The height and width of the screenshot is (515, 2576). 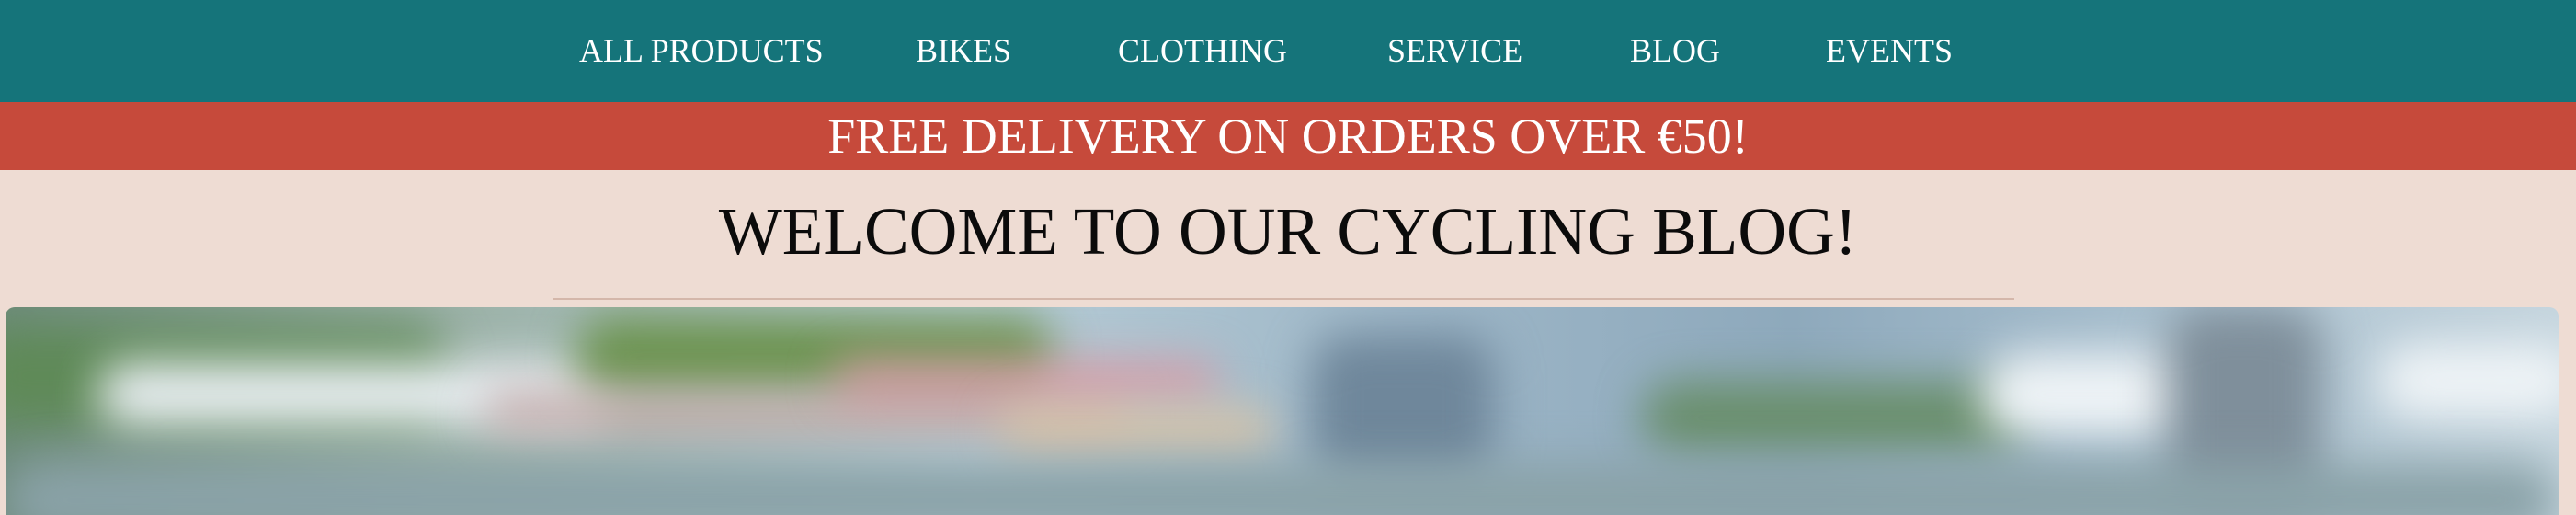 What do you see at coordinates (1202, 51) in the screenshot?
I see `nav-clothing: CLOTHING` at bounding box center [1202, 51].